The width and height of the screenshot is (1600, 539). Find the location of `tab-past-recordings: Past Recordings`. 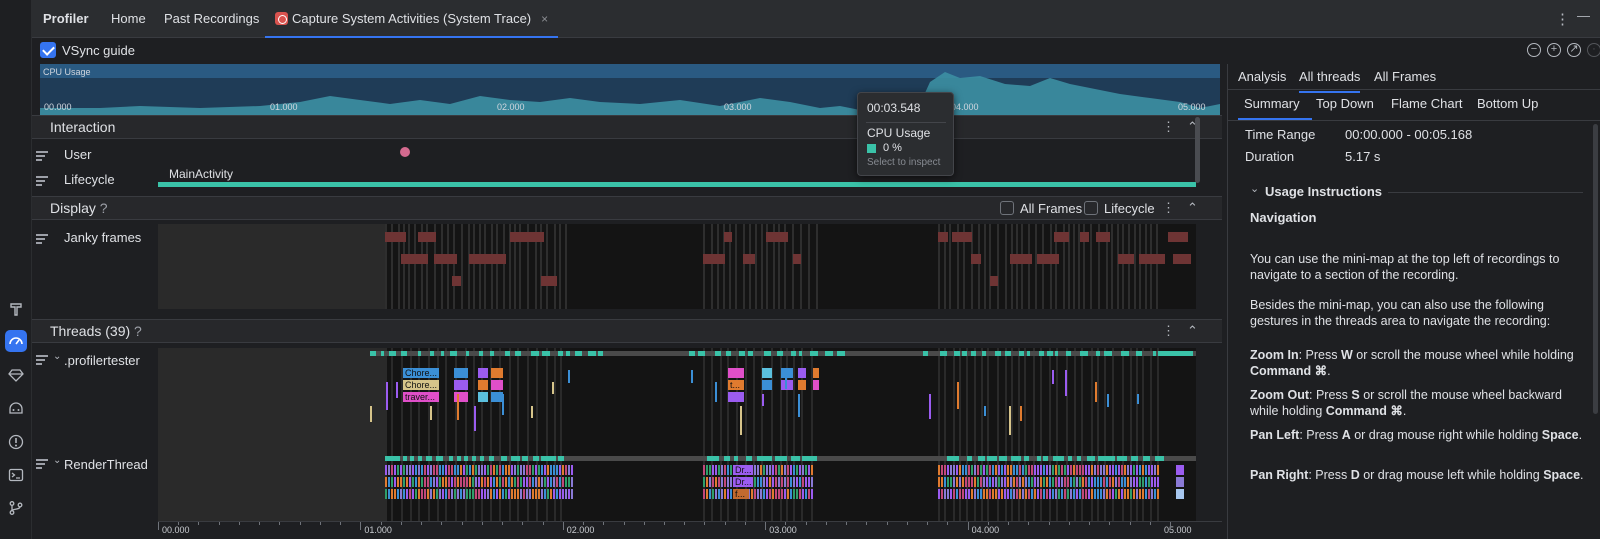

tab-past-recordings: Past Recordings is located at coordinates (211, 19).